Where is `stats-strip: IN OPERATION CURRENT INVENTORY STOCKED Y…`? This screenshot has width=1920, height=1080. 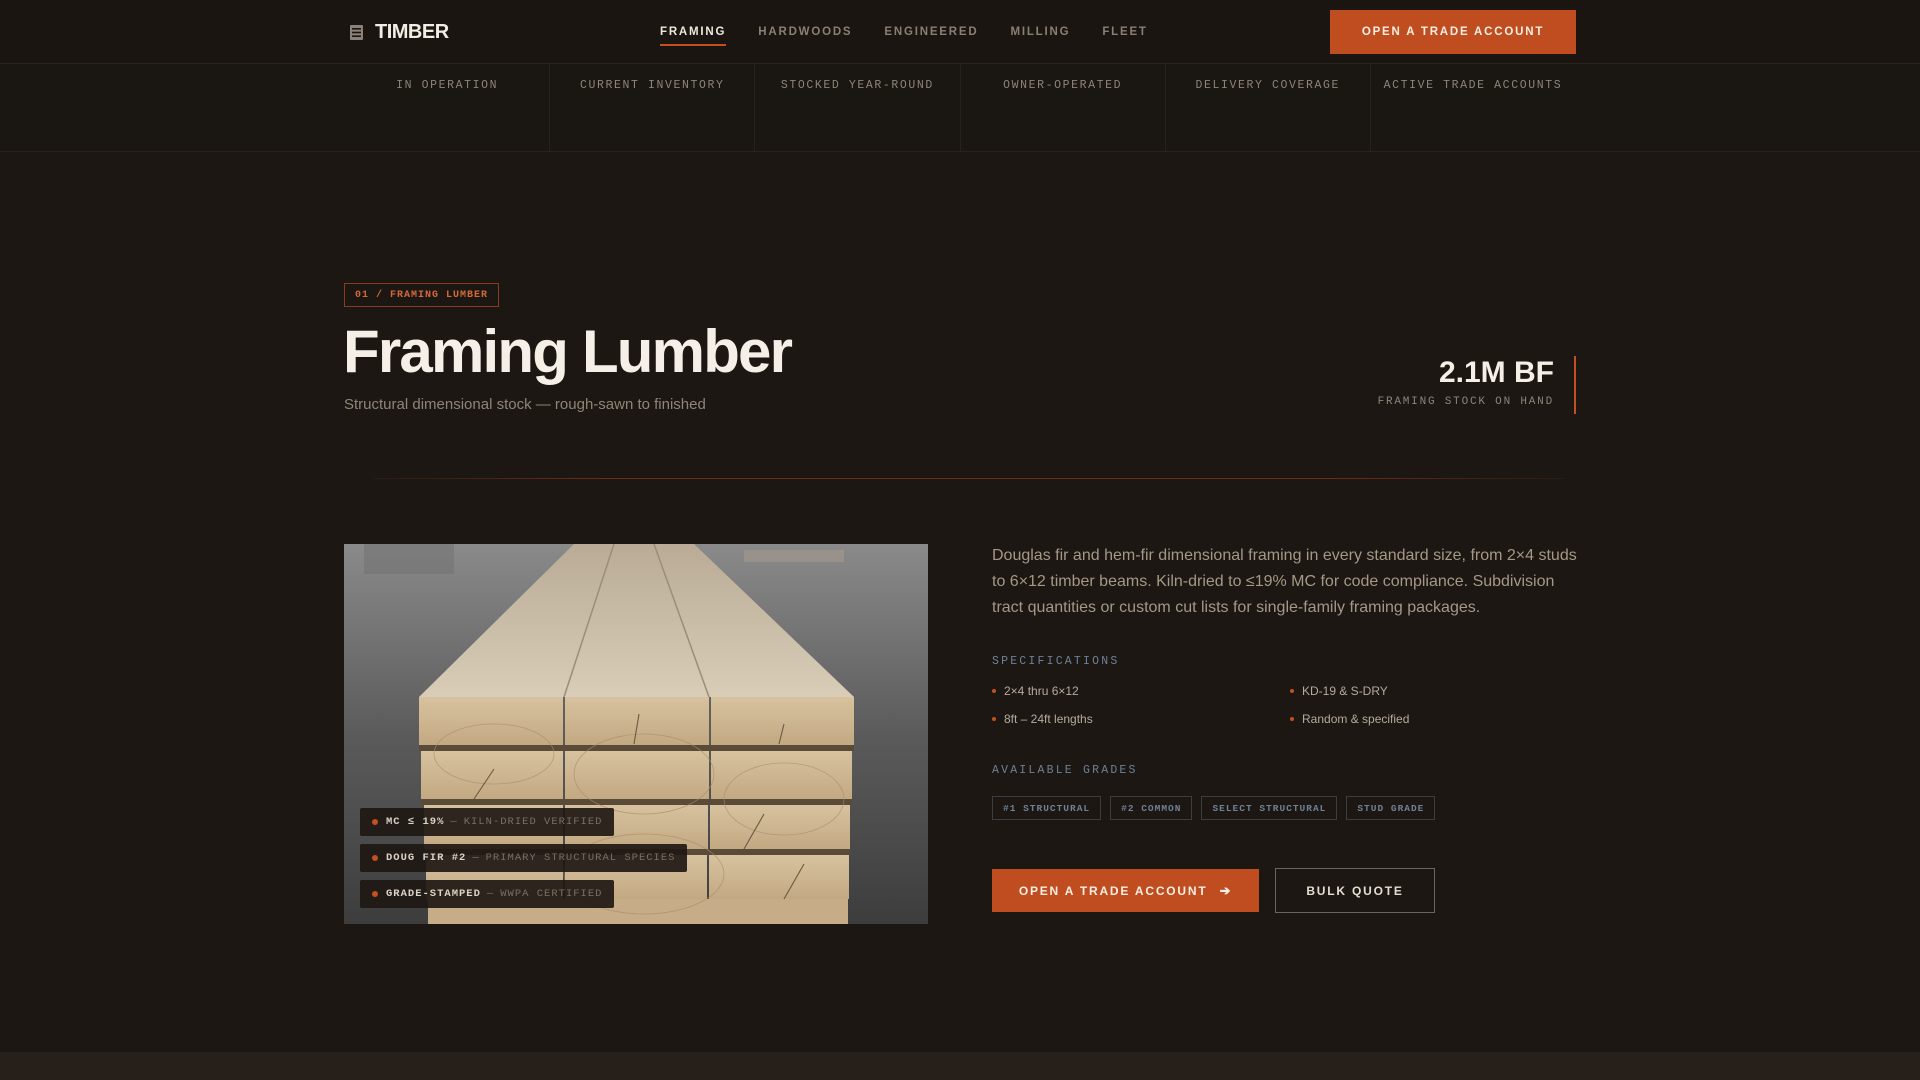 stats-strip: IN OPERATION CURRENT INVENTORY STOCKED Y… is located at coordinates (960, 108).